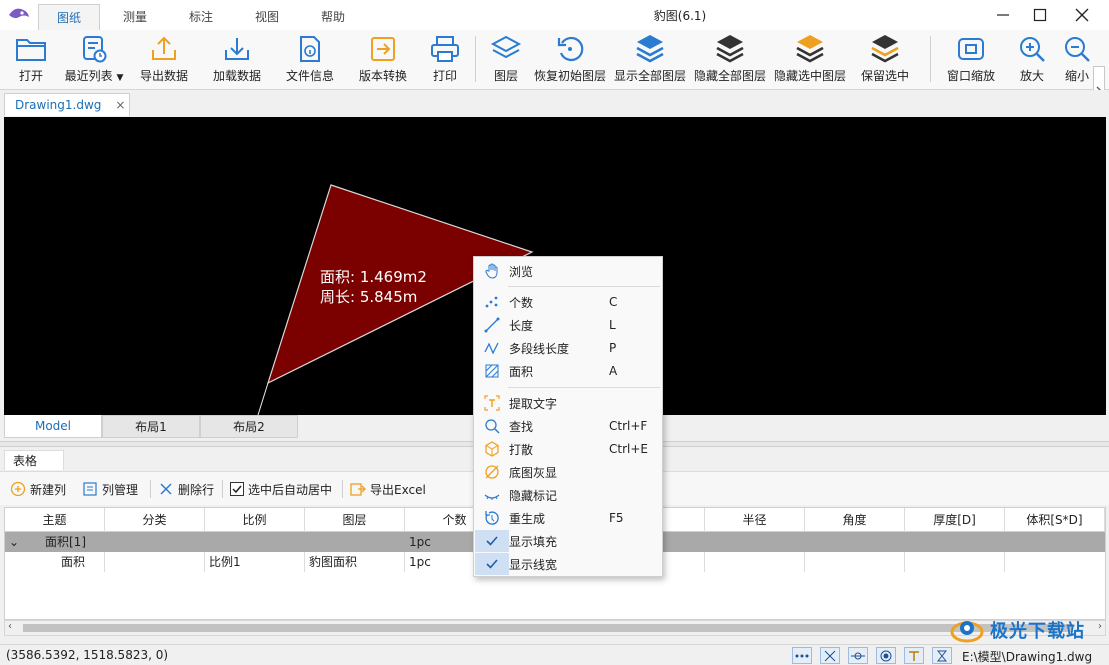 The image size is (1109, 665). What do you see at coordinates (309, 76) in the screenshot?
I see `file-info-label: 文件信息` at bounding box center [309, 76].